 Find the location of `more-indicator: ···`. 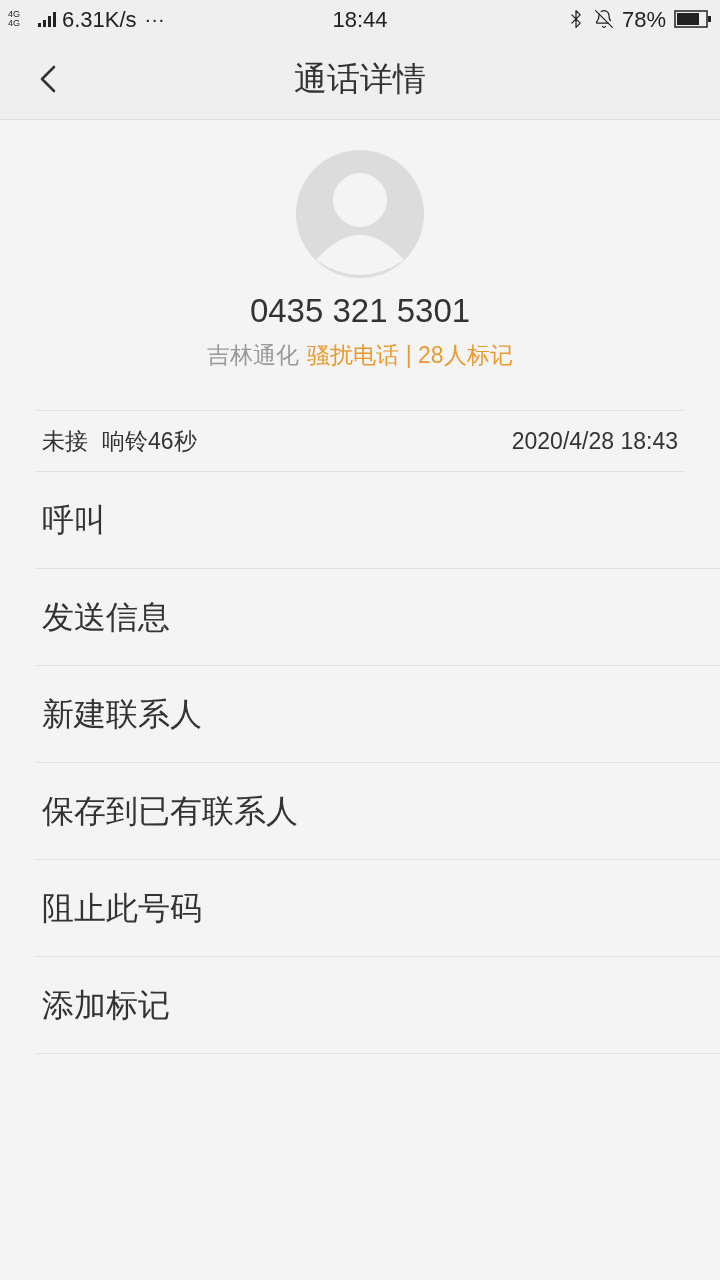

more-indicator: ··· is located at coordinates (154, 19).